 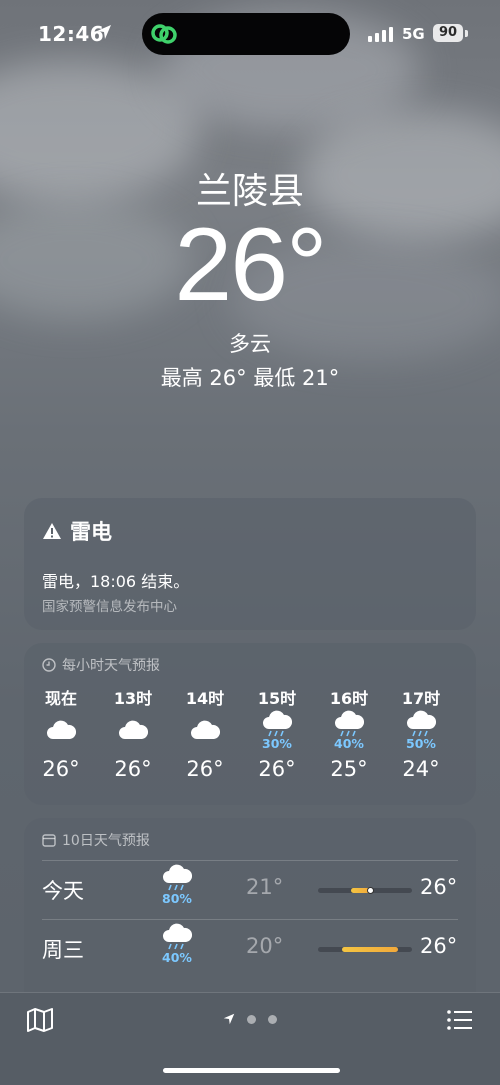 I want to click on map-icon, so click(x=40, y=1020).